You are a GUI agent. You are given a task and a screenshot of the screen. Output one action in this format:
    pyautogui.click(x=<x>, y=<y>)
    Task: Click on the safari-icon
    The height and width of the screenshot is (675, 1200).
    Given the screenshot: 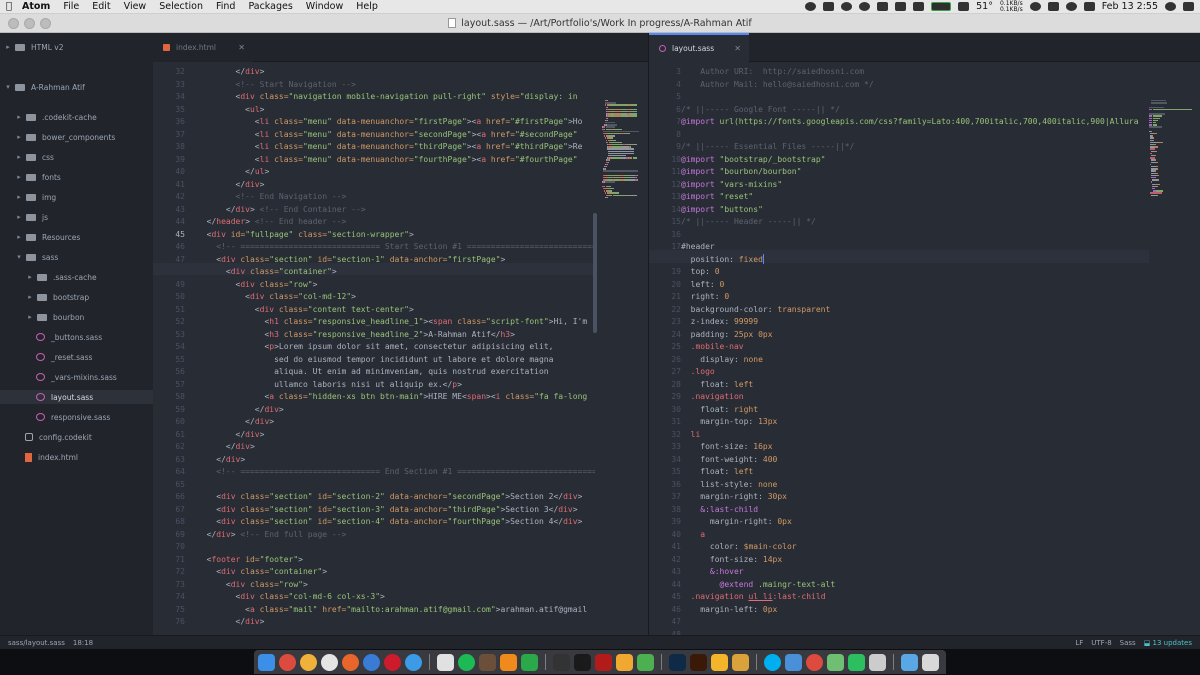 What is the action you would take?
    pyautogui.click(x=413, y=662)
    